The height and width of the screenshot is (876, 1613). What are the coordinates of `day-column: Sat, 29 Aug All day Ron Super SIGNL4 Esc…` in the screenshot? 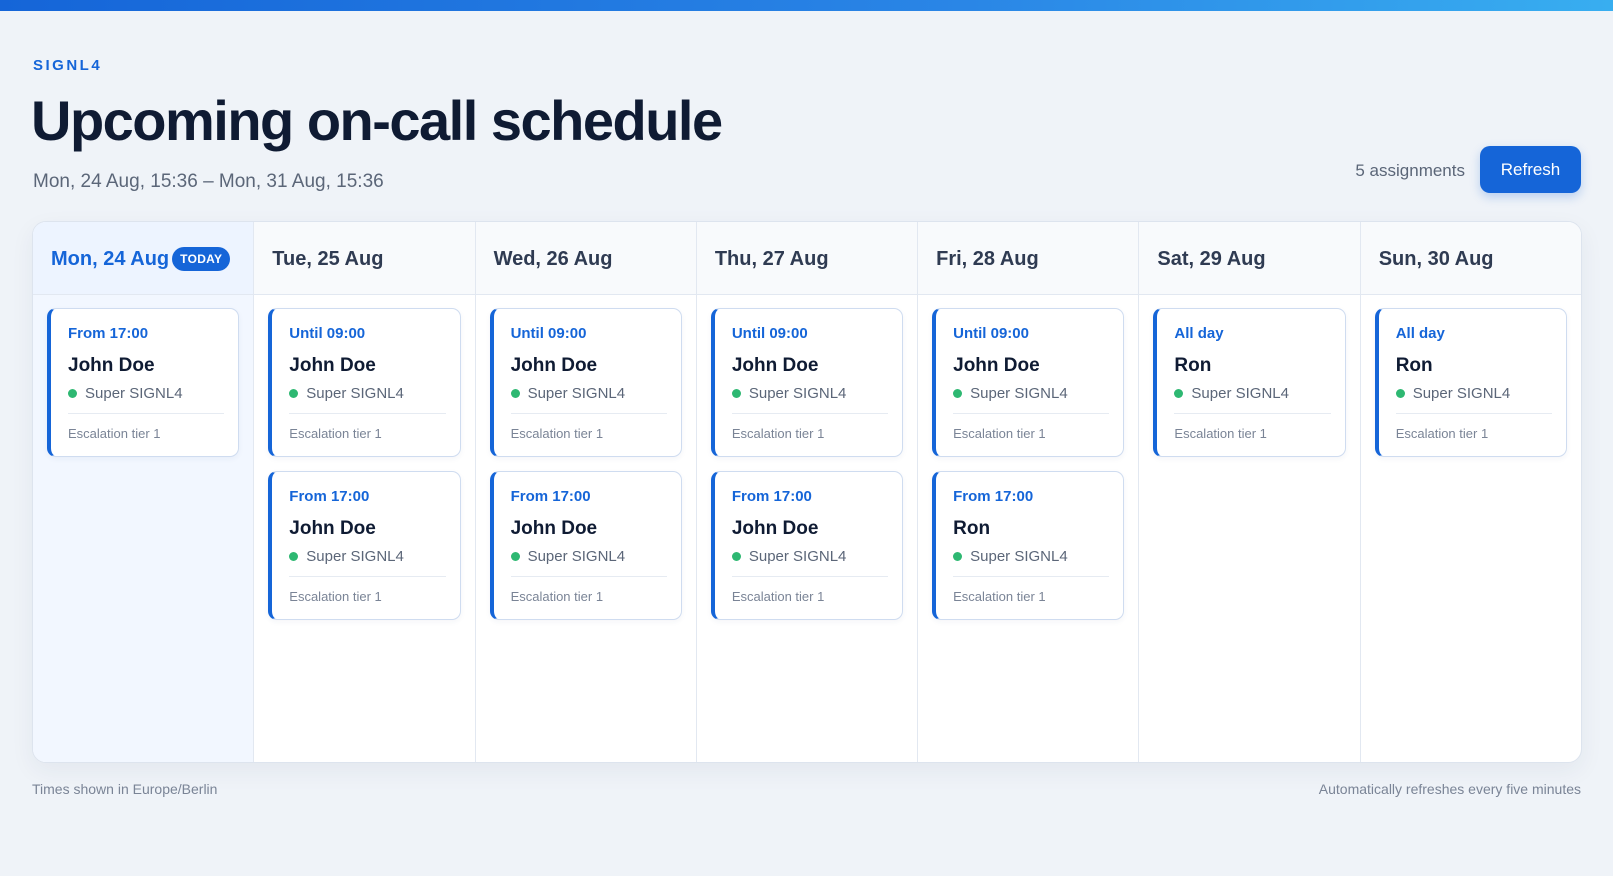 It's located at (1250, 492).